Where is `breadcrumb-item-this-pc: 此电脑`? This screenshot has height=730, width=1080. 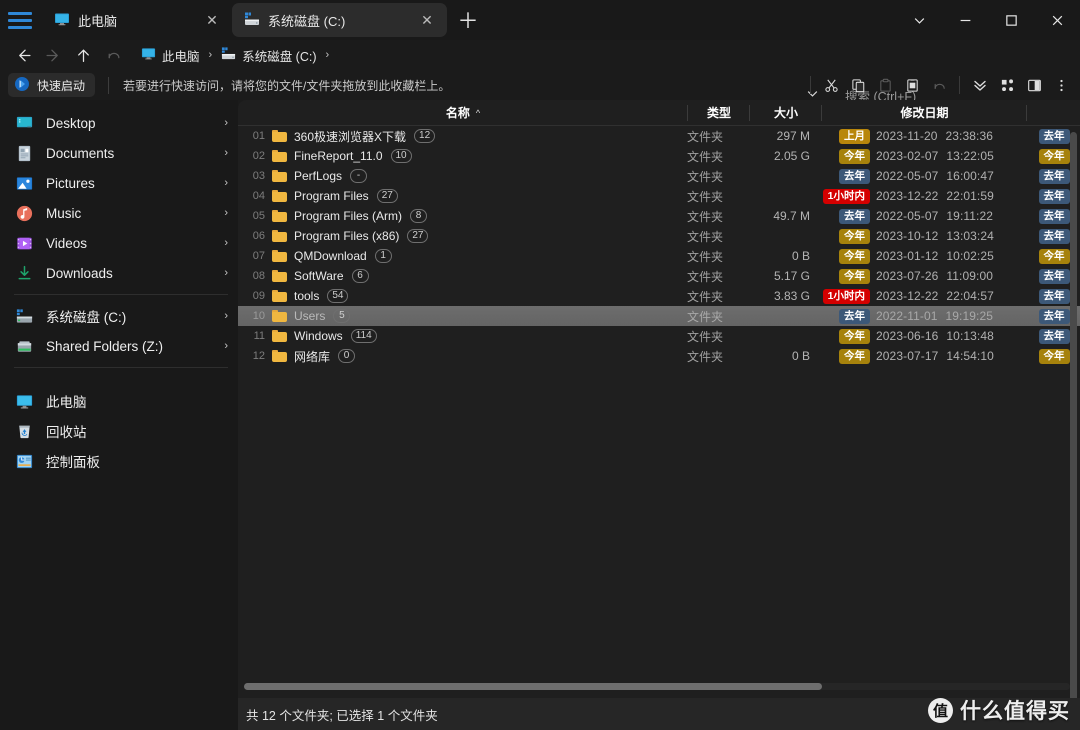 breadcrumb-item-this-pc: 此电脑 is located at coordinates (170, 55).